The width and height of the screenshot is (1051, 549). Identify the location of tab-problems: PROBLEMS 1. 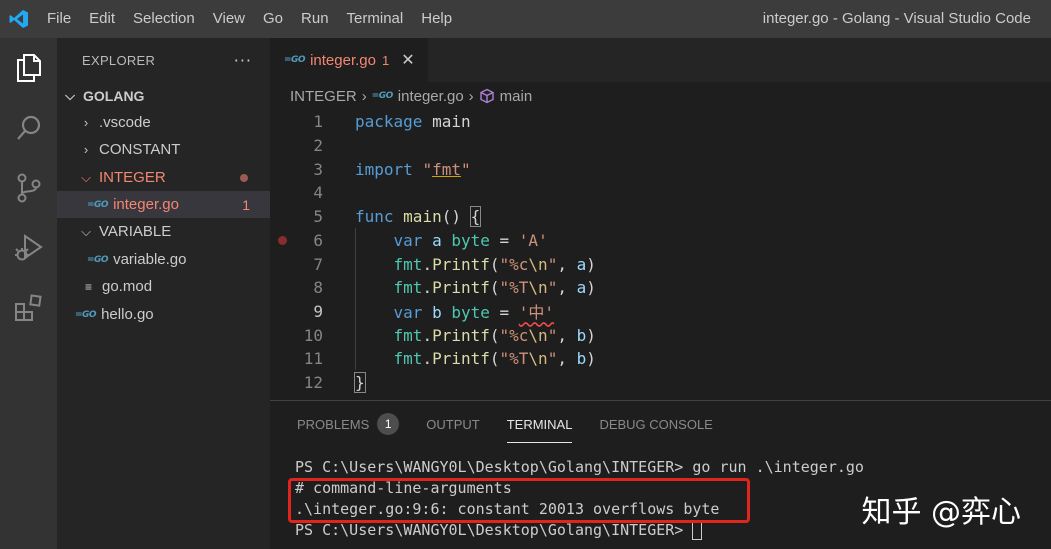
(348, 424).